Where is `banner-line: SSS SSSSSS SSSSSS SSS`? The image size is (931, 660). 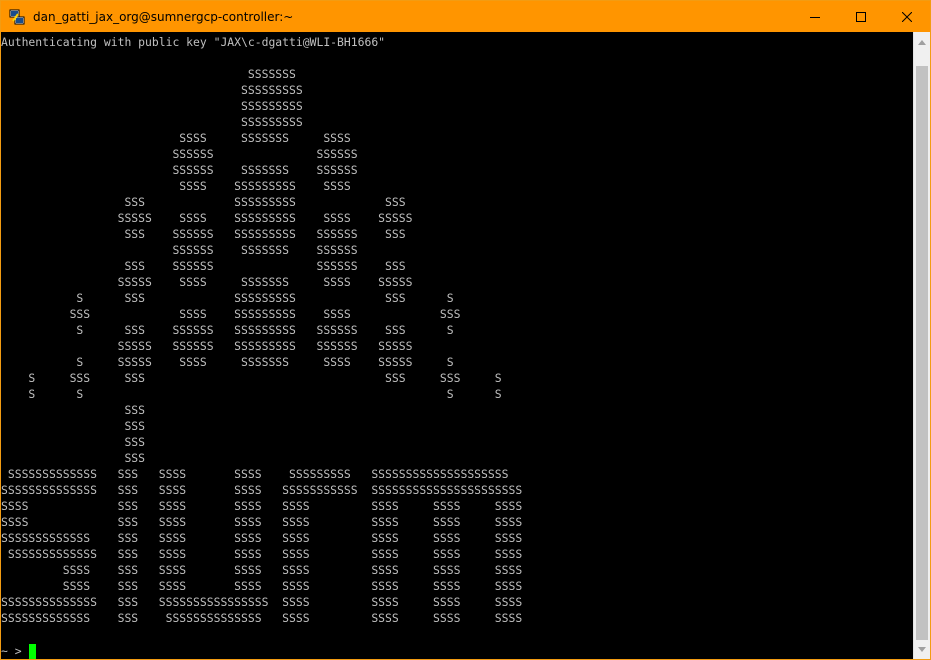
banner-line: SSS SSSSSS SSSSSS SSS is located at coordinates (265, 266).